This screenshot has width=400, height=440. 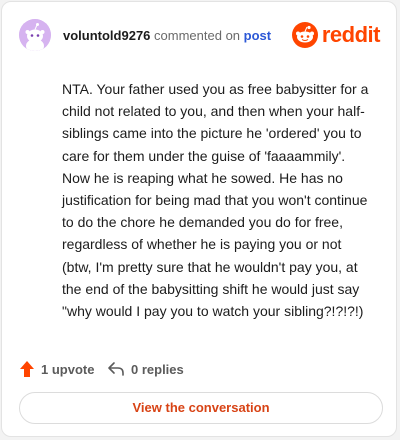 I want to click on view-conversation-button: View the conversation, so click(x=201, y=408).